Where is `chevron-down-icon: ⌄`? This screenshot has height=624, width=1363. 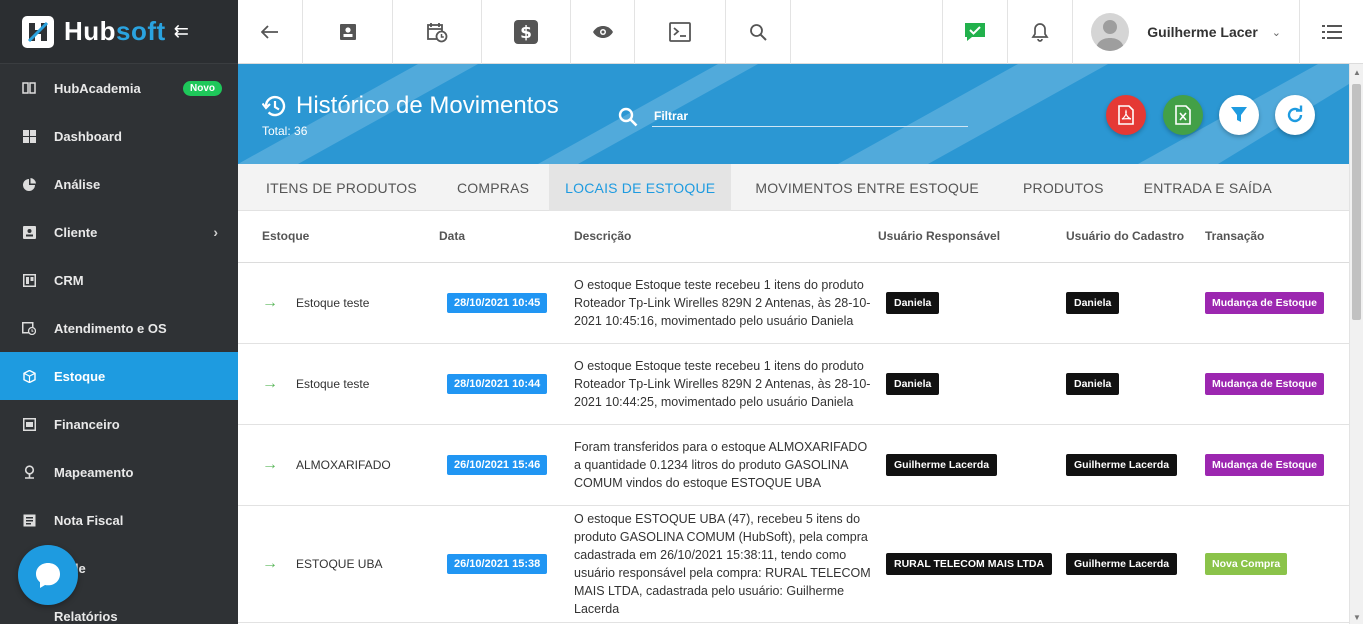 chevron-down-icon: ⌄ is located at coordinates (1276, 32).